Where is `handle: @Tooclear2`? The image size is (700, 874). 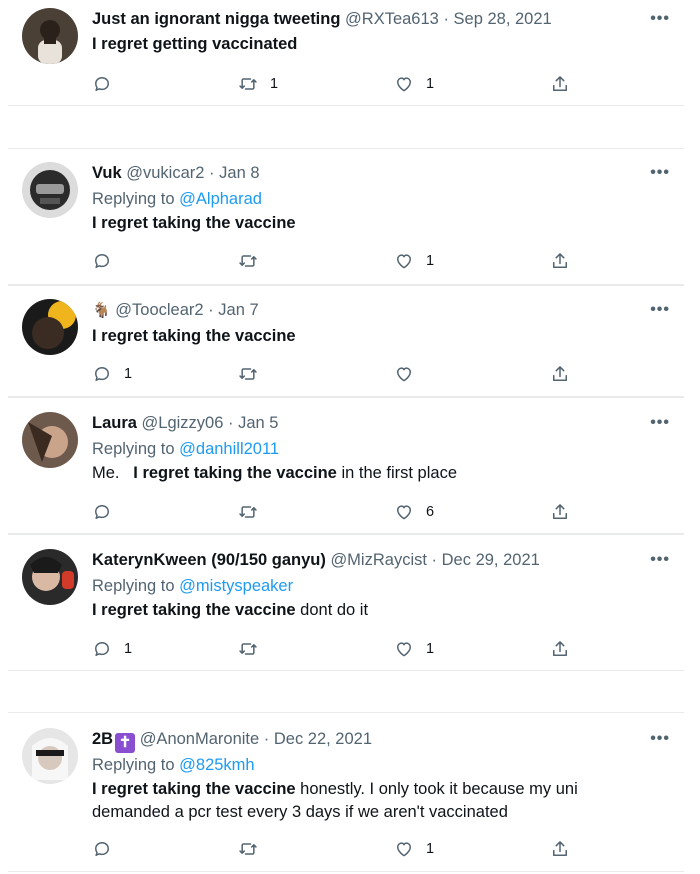 handle: @Tooclear2 is located at coordinates (159, 310).